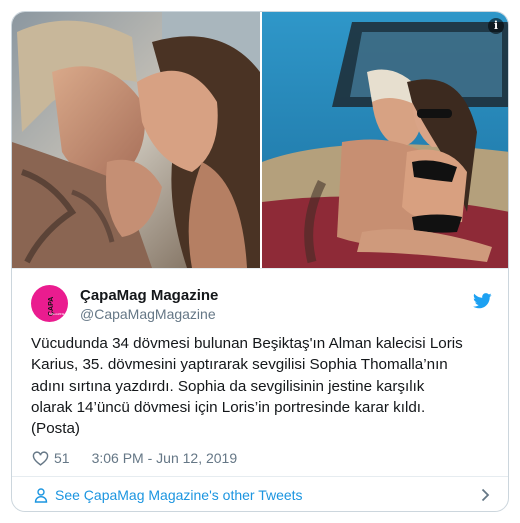 The image size is (520, 523). What do you see at coordinates (55, 429) in the screenshot?
I see `tweet-text-line: (Posta)` at bounding box center [55, 429].